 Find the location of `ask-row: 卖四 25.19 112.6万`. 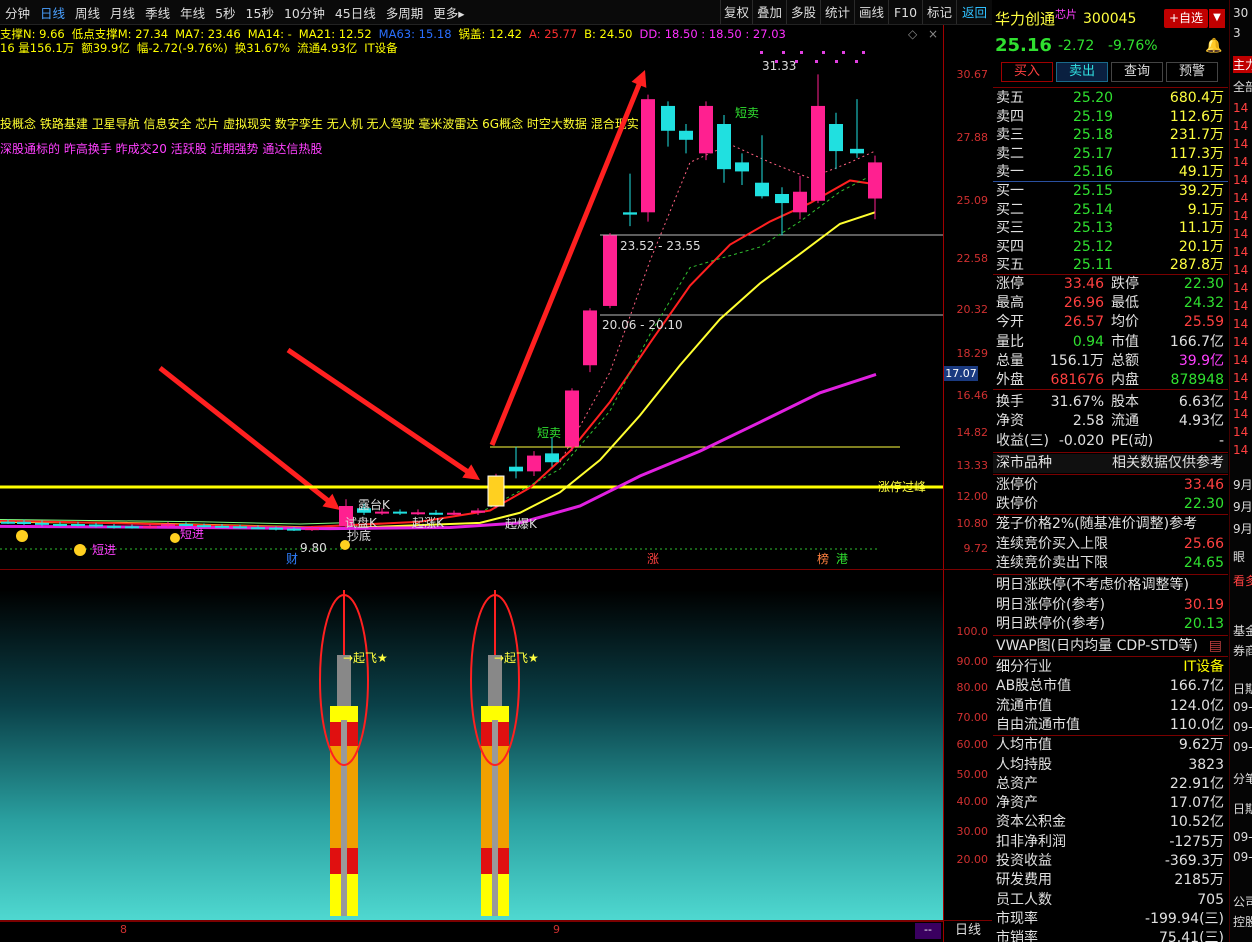

ask-row: 卖四 25.19 112.6万 is located at coordinates (1110, 117).